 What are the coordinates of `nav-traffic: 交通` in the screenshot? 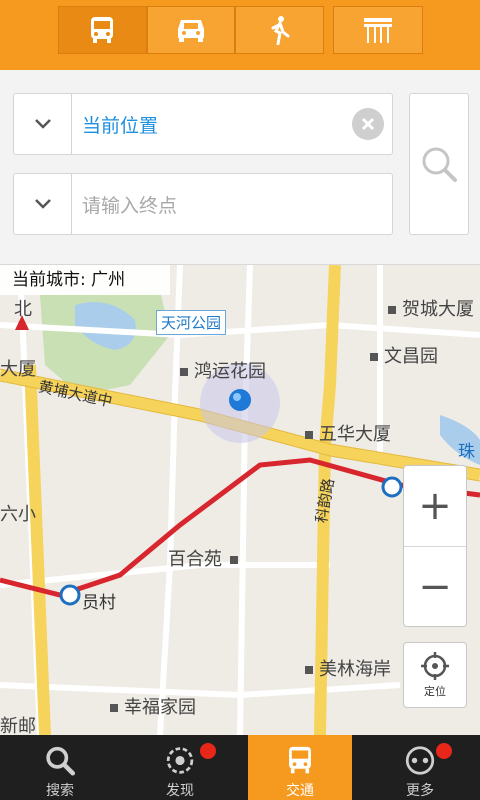 It's located at (300, 767).